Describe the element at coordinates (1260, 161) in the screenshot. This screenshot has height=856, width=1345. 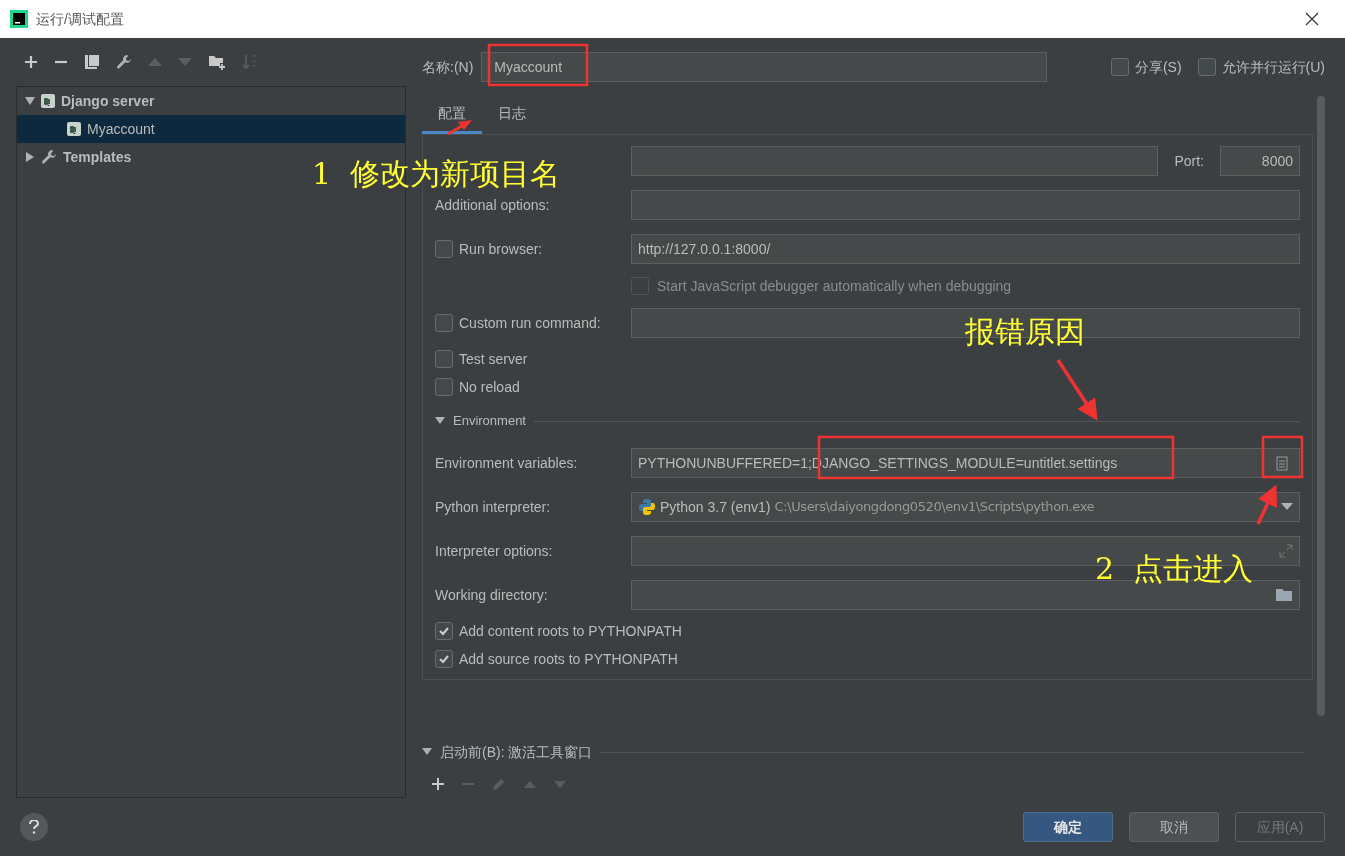
I see `port-field: 8000` at that location.